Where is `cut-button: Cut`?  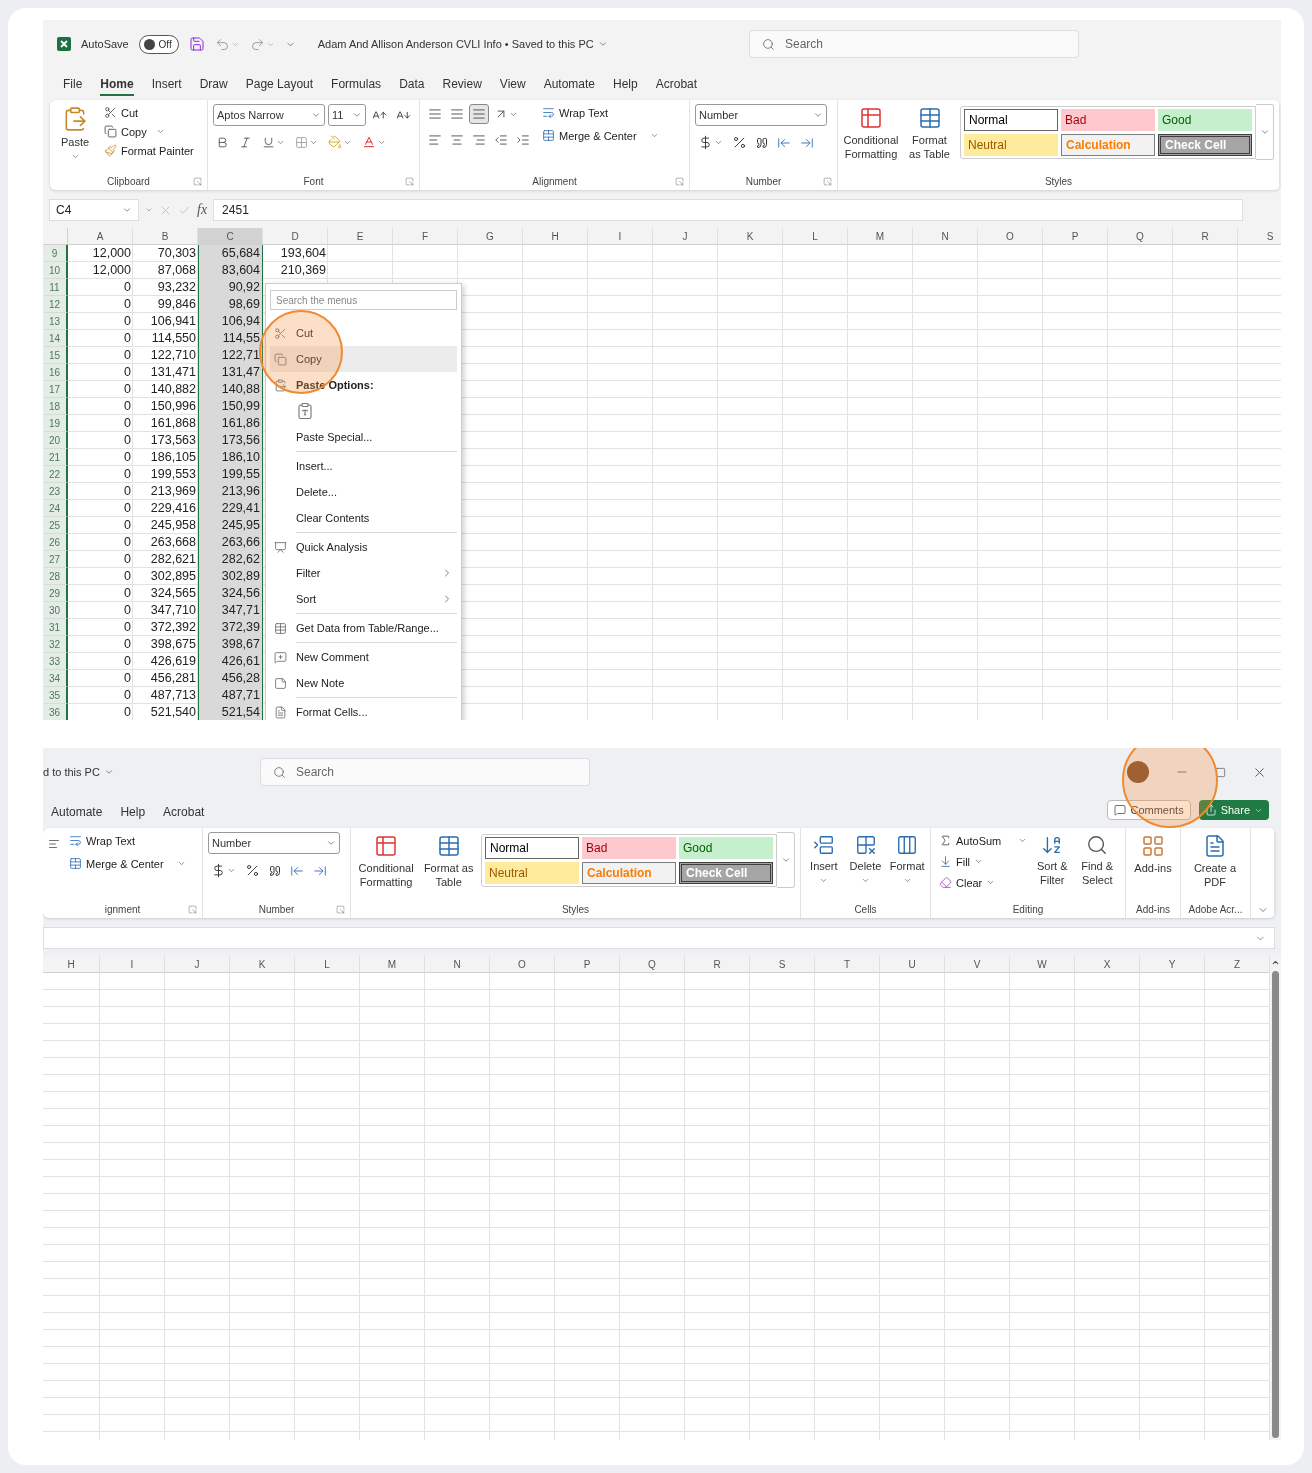 cut-button: Cut is located at coordinates (149, 112).